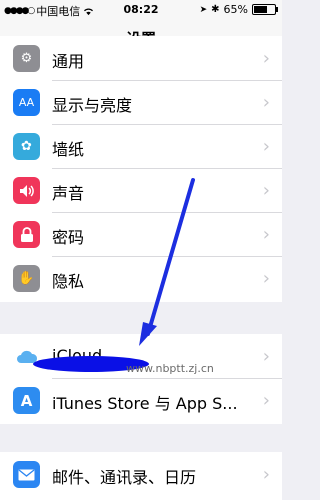  Describe the element at coordinates (148, 334) in the screenshot. I see `annotation-arrow-head` at that location.